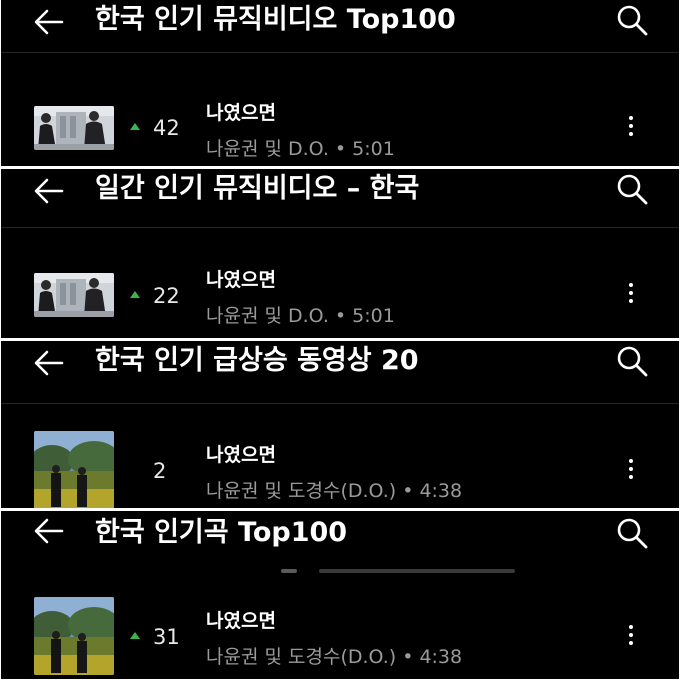 This screenshot has width=680, height=680. I want to click on app-bar: 한국 인기곡 Top100, so click(340, 534).